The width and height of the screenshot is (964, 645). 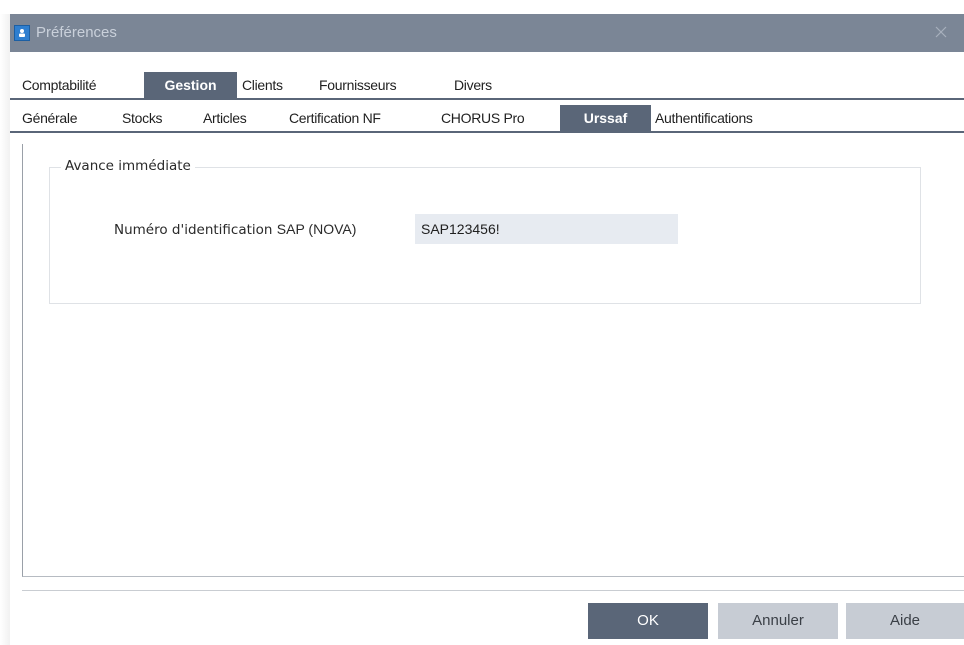 What do you see at coordinates (493, 590) in the screenshot?
I see `footer-divider` at bounding box center [493, 590].